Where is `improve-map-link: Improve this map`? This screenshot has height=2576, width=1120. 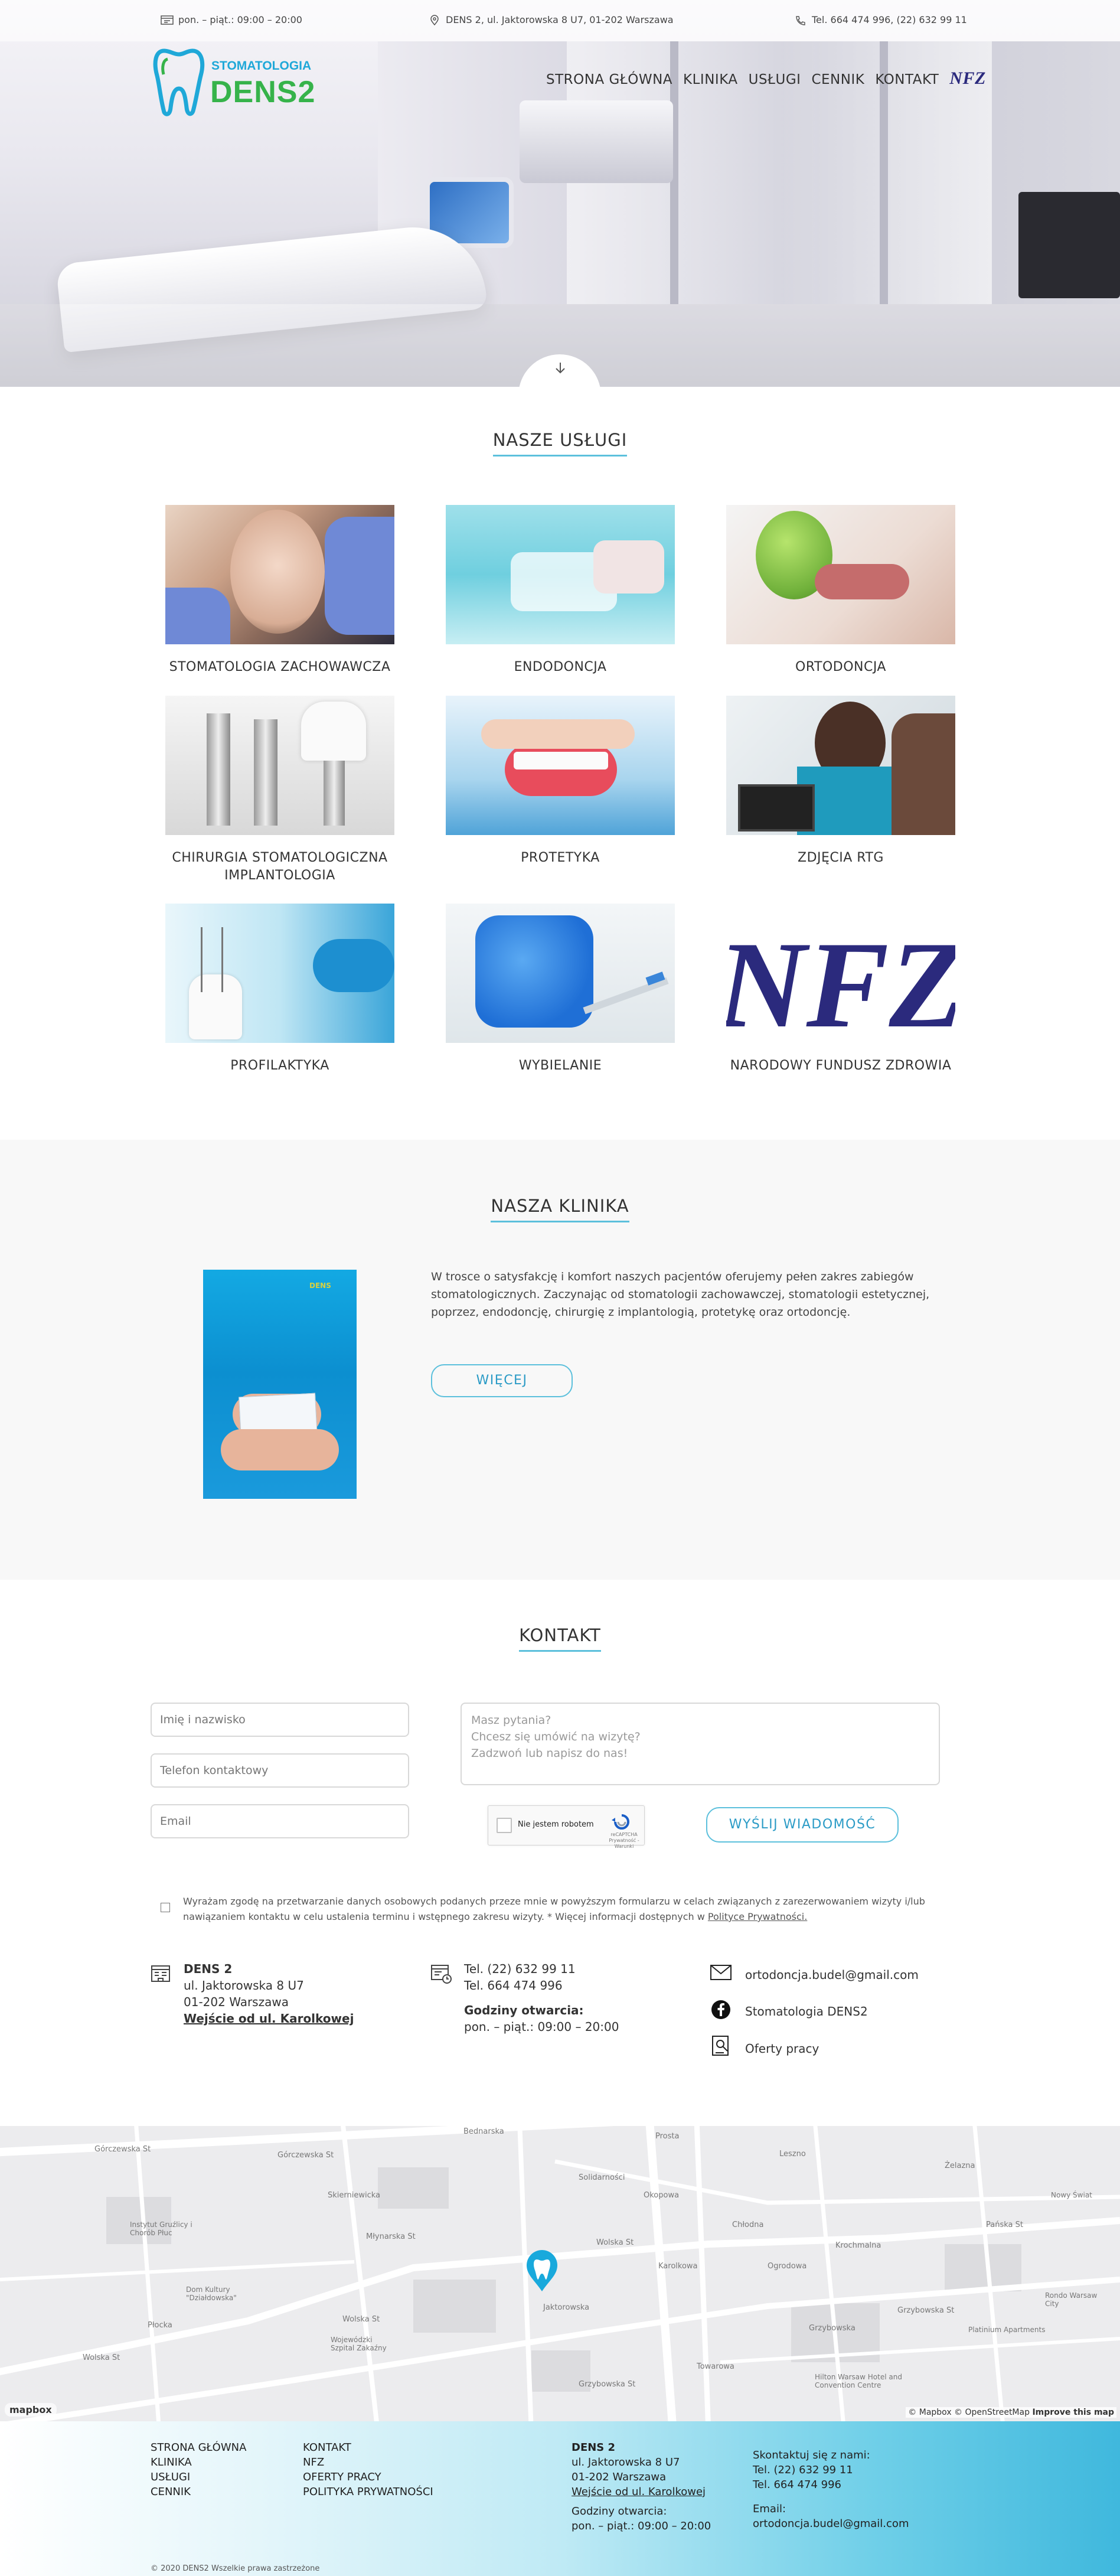 improve-map-link: Improve this map is located at coordinates (1073, 2412).